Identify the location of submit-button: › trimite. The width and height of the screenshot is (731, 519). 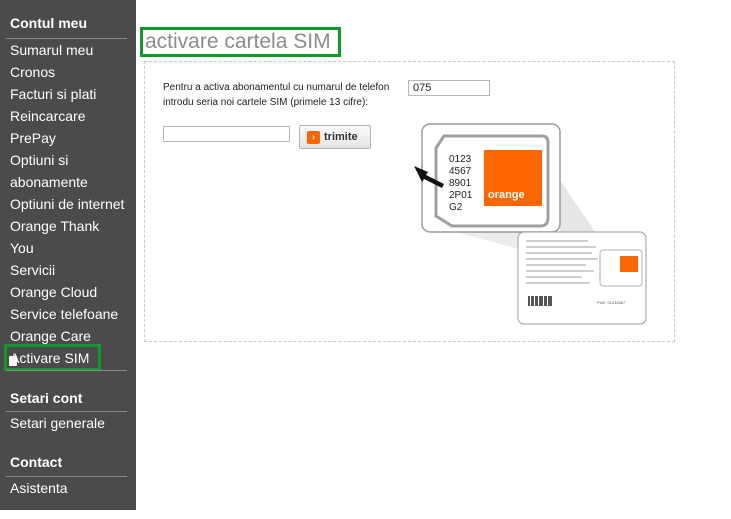
(335, 137).